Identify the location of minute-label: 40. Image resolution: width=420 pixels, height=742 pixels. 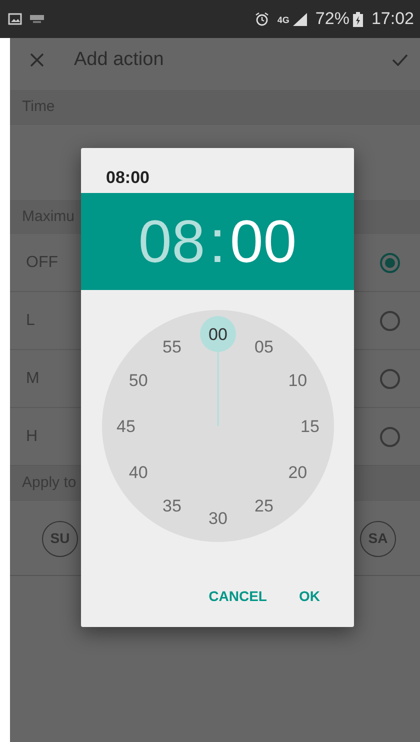
(138, 472).